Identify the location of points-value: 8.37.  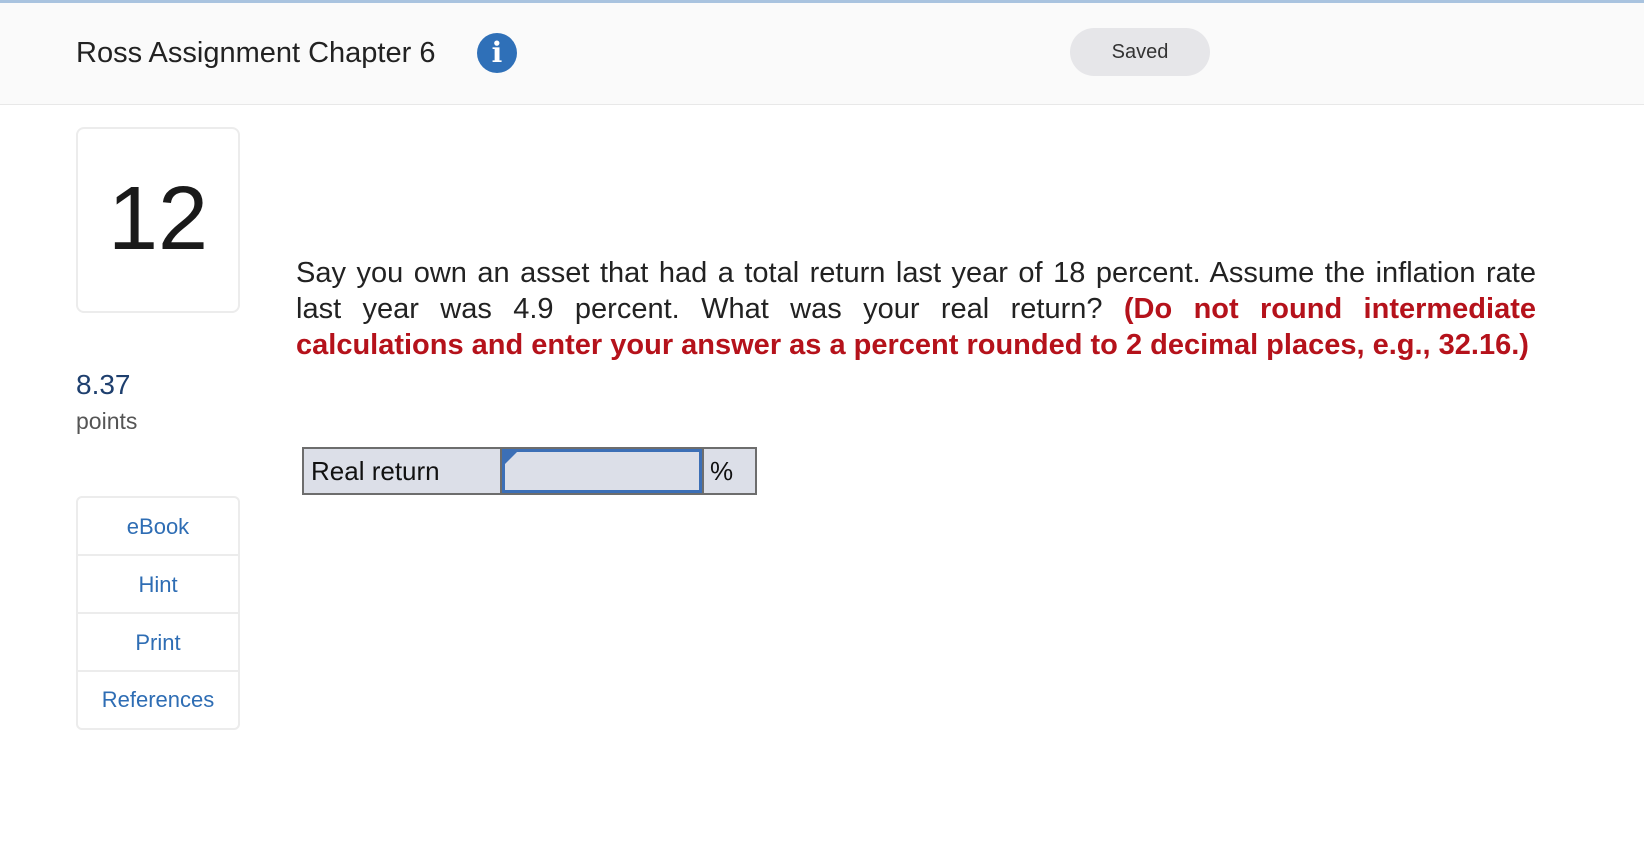
(103, 384).